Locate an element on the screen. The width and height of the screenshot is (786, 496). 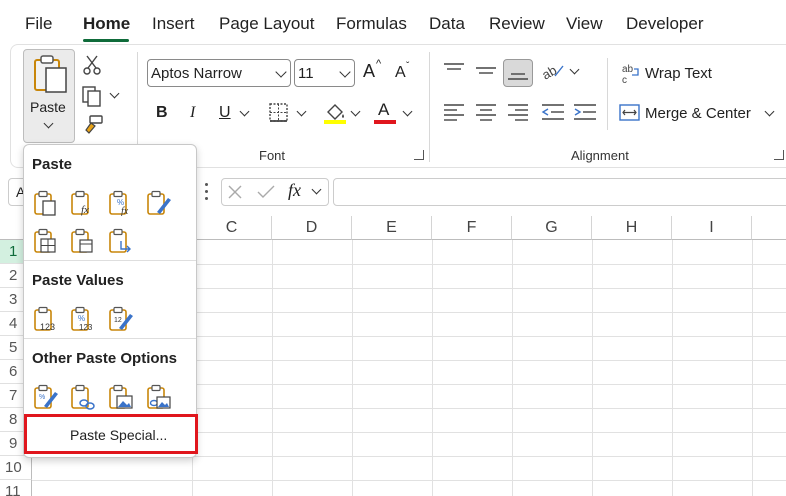
cut-icon is located at coordinates (92, 65).